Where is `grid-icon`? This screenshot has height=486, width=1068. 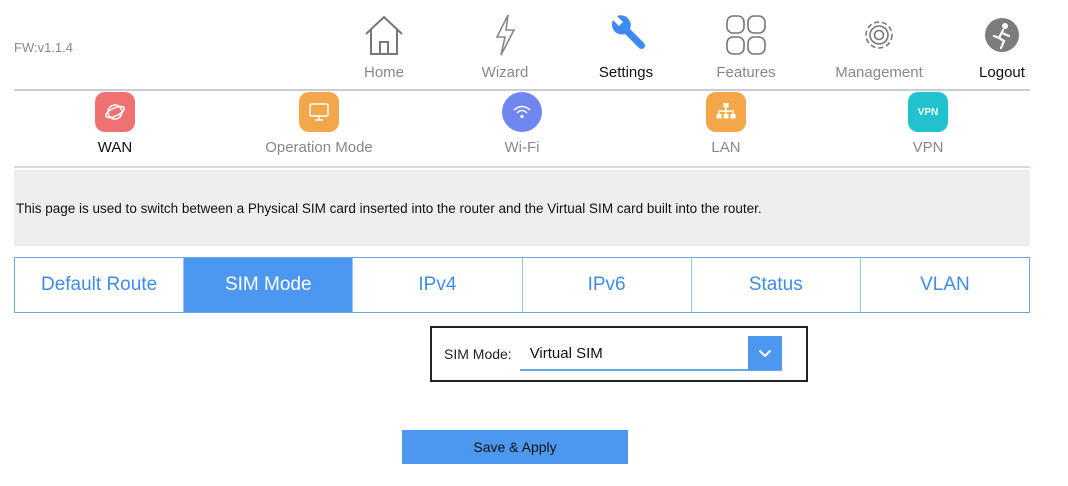
grid-icon is located at coordinates (746, 35).